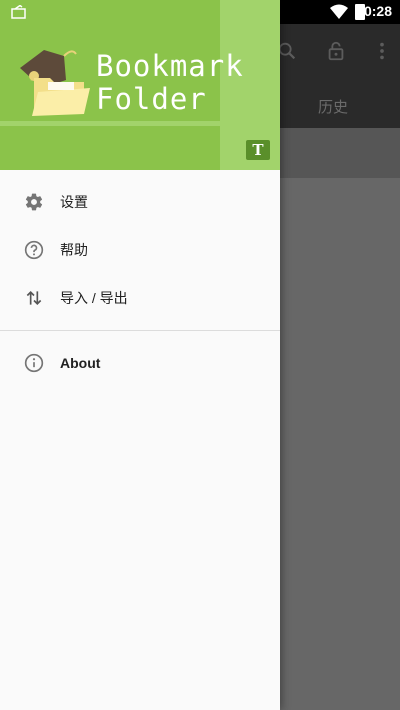 The image size is (400, 710). I want to click on import-export-arrows-icon, so click(34, 298).